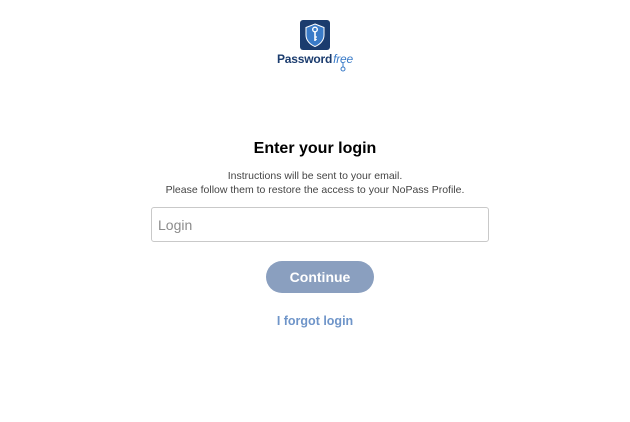 The width and height of the screenshot is (630, 422). What do you see at coordinates (320, 224) in the screenshot?
I see `login-input` at bounding box center [320, 224].